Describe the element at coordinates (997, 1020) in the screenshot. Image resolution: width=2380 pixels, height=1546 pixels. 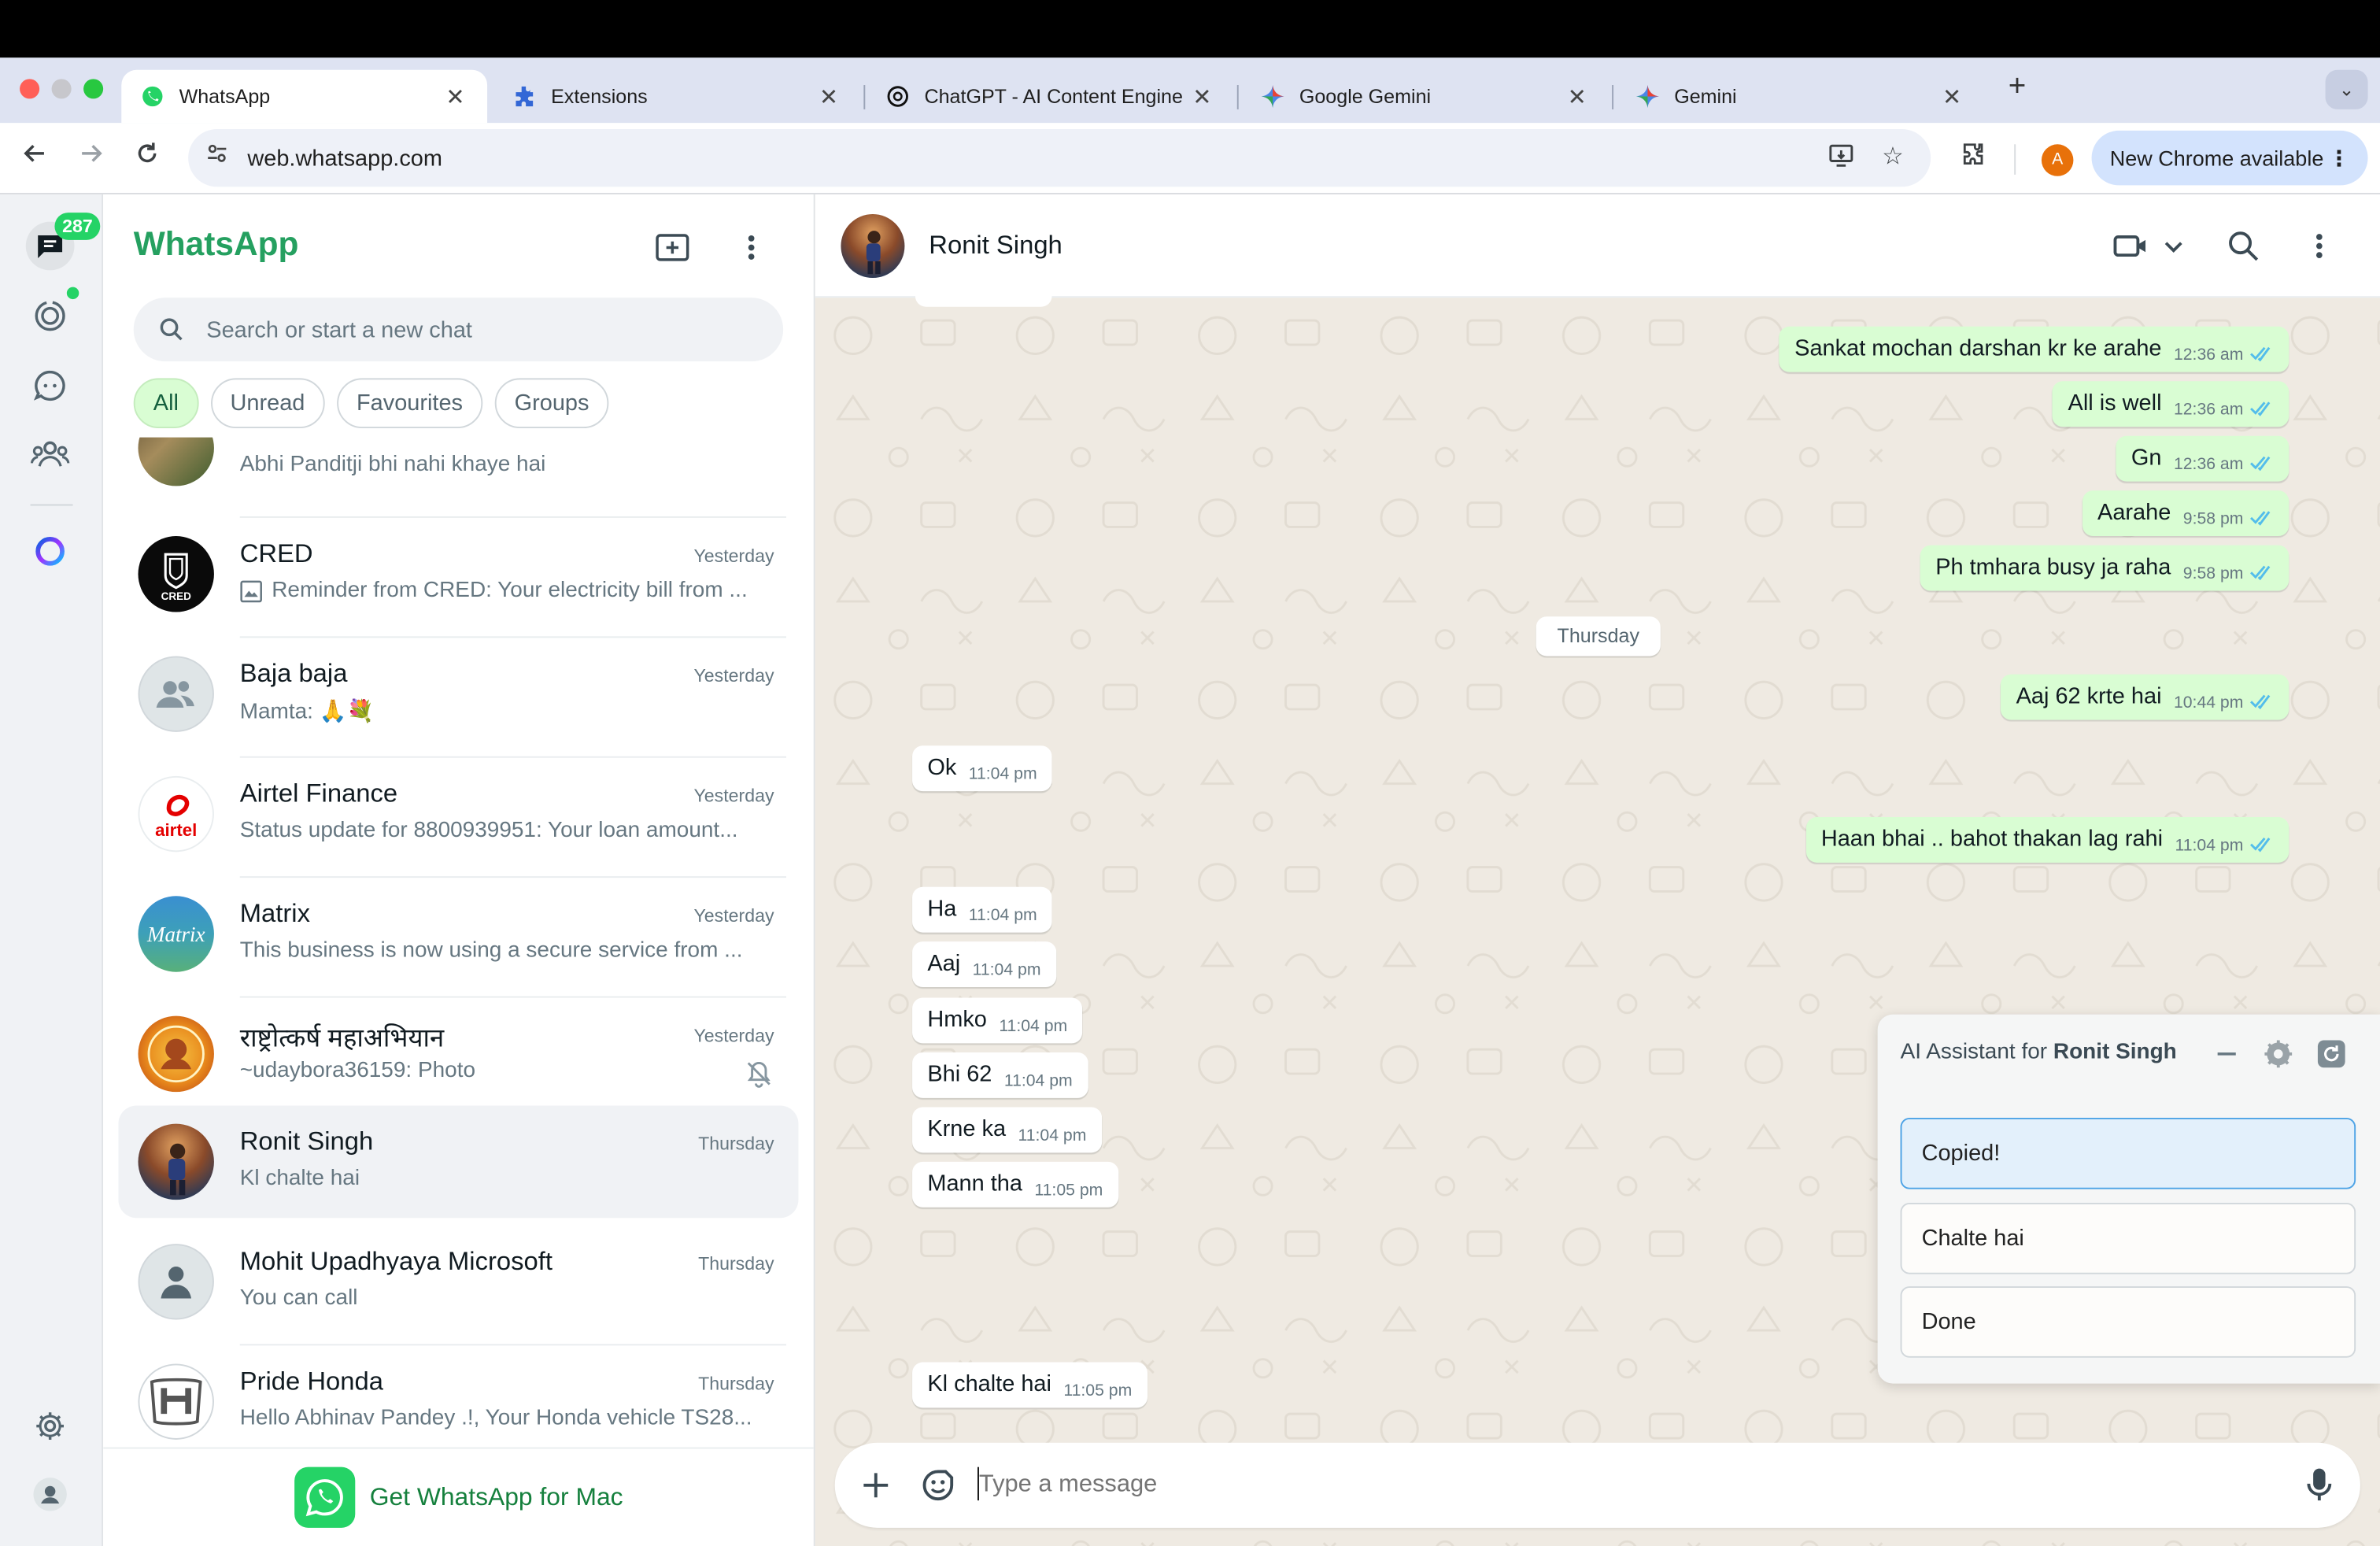
I see `incoming-message: Hmko 11:04 pm` at that location.